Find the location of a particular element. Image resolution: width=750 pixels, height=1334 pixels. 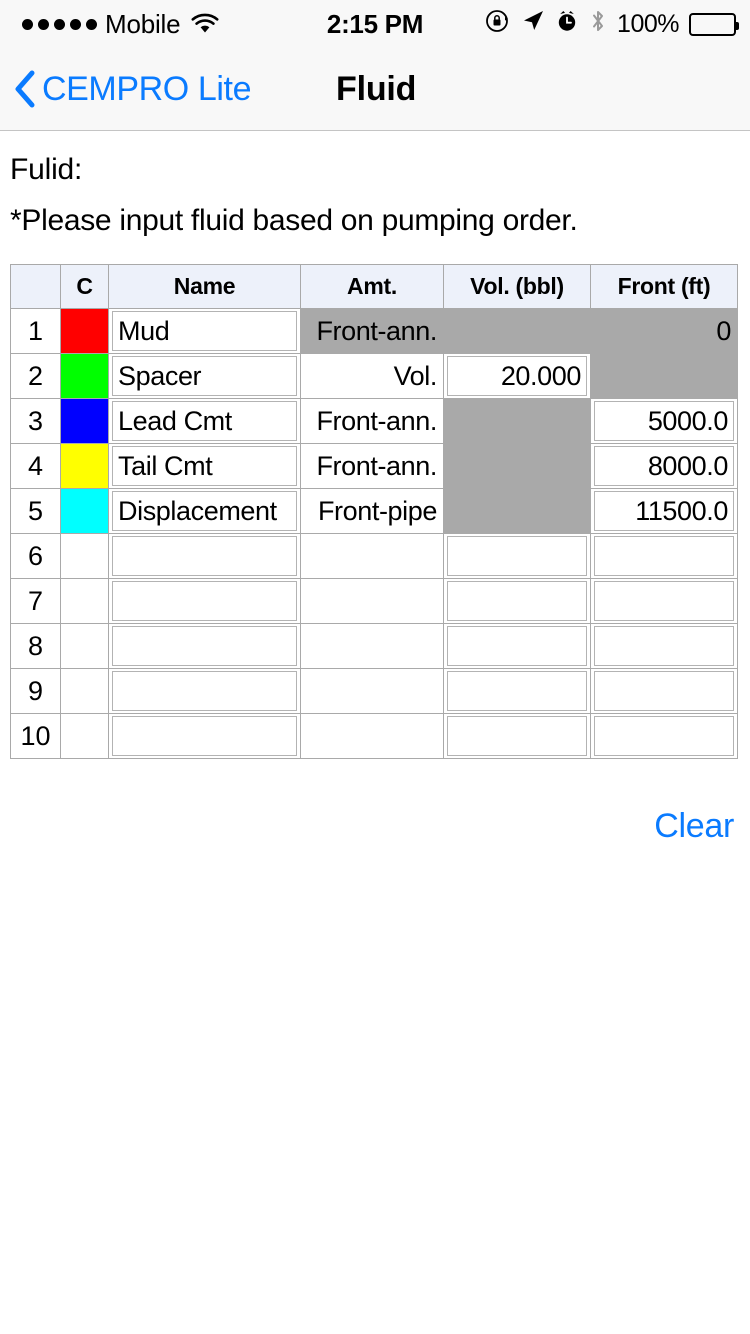

fluid-section-label: Fulid: is located at coordinates (46, 169).